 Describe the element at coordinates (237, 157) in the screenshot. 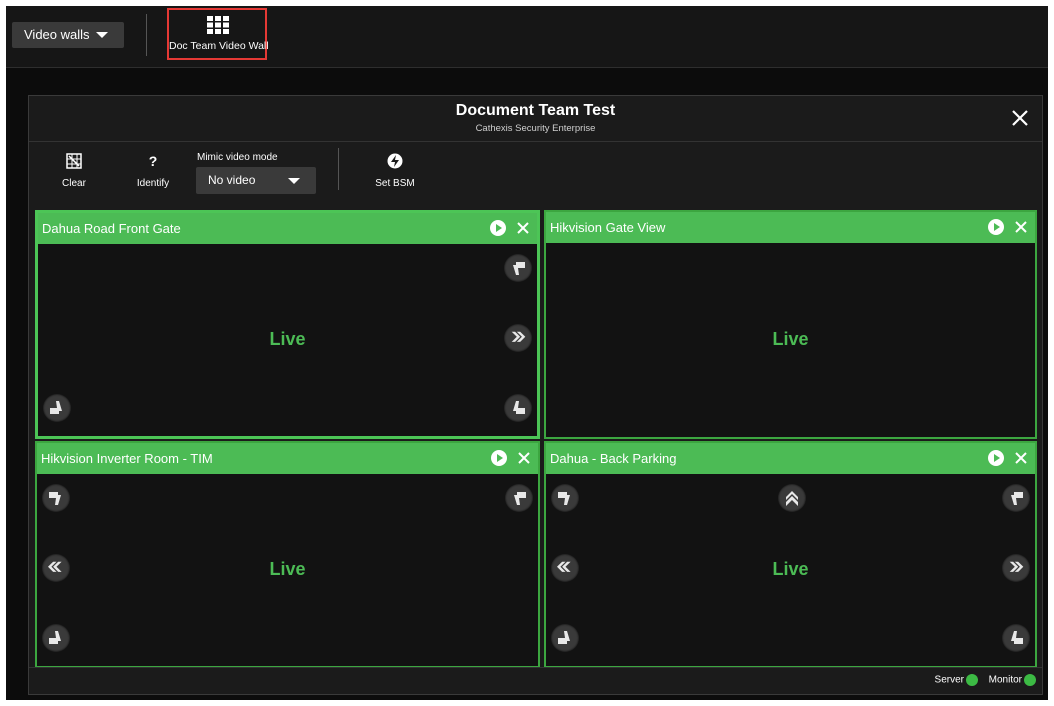

I see `mimic-mode-label: Mimic video mode` at that location.